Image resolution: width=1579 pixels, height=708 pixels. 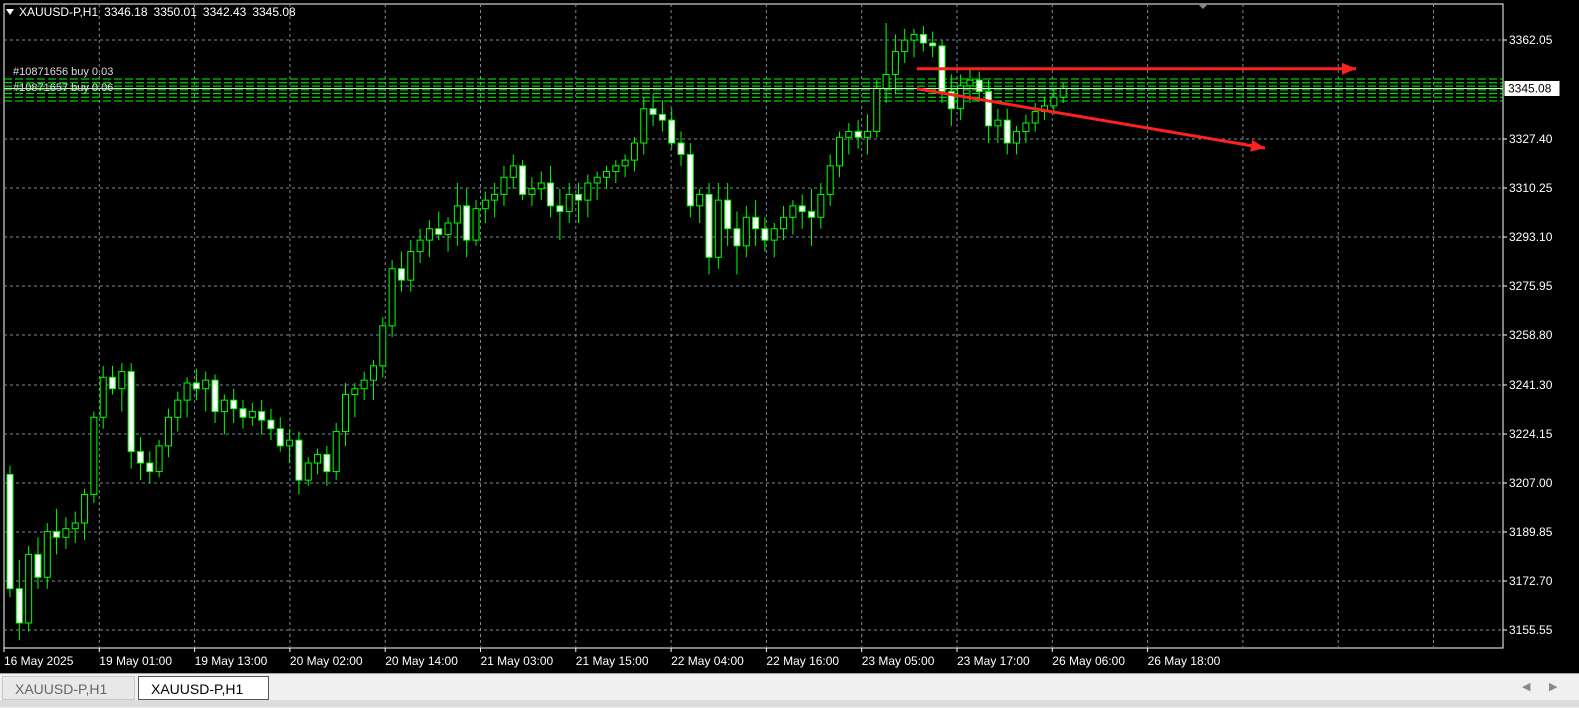 What do you see at coordinates (63, 72) in the screenshot?
I see `order-label: #10871656 buy 0.03` at bounding box center [63, 72].